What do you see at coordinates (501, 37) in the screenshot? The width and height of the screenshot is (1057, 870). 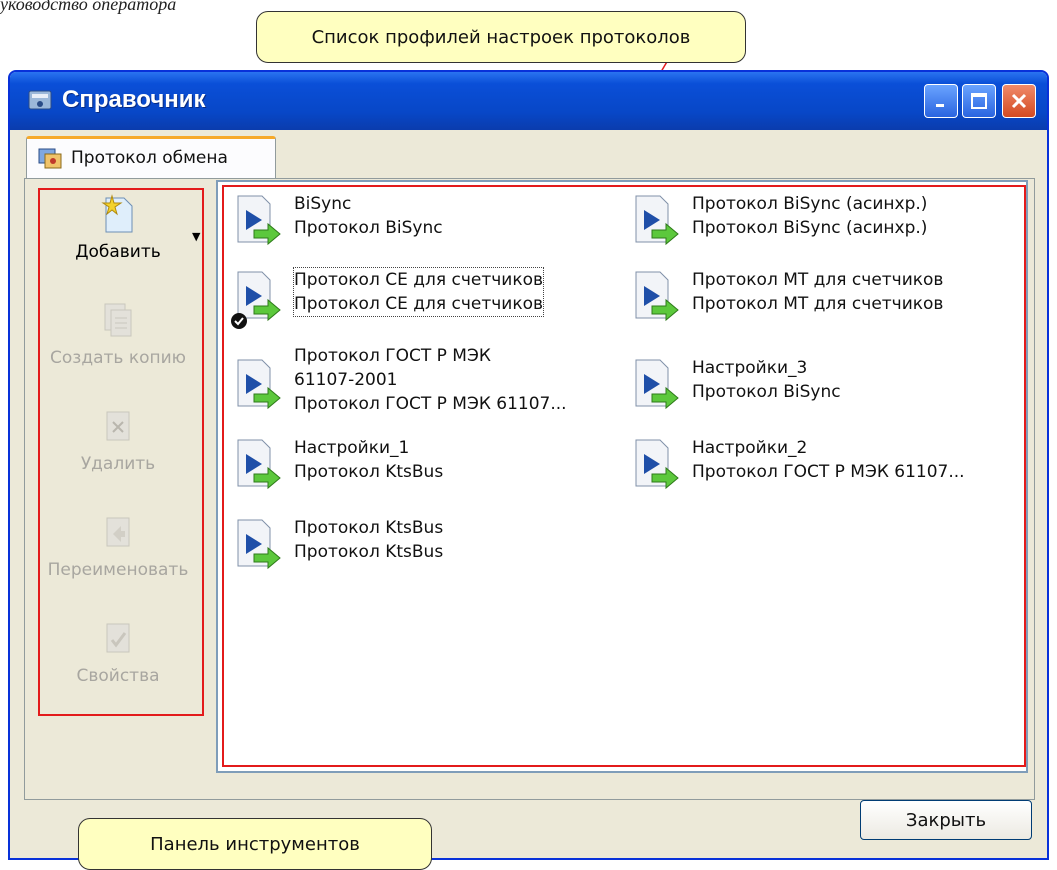 I see `callout-profiles-list: Список профилей настроек протоколов` at bounding box center [501, 37].